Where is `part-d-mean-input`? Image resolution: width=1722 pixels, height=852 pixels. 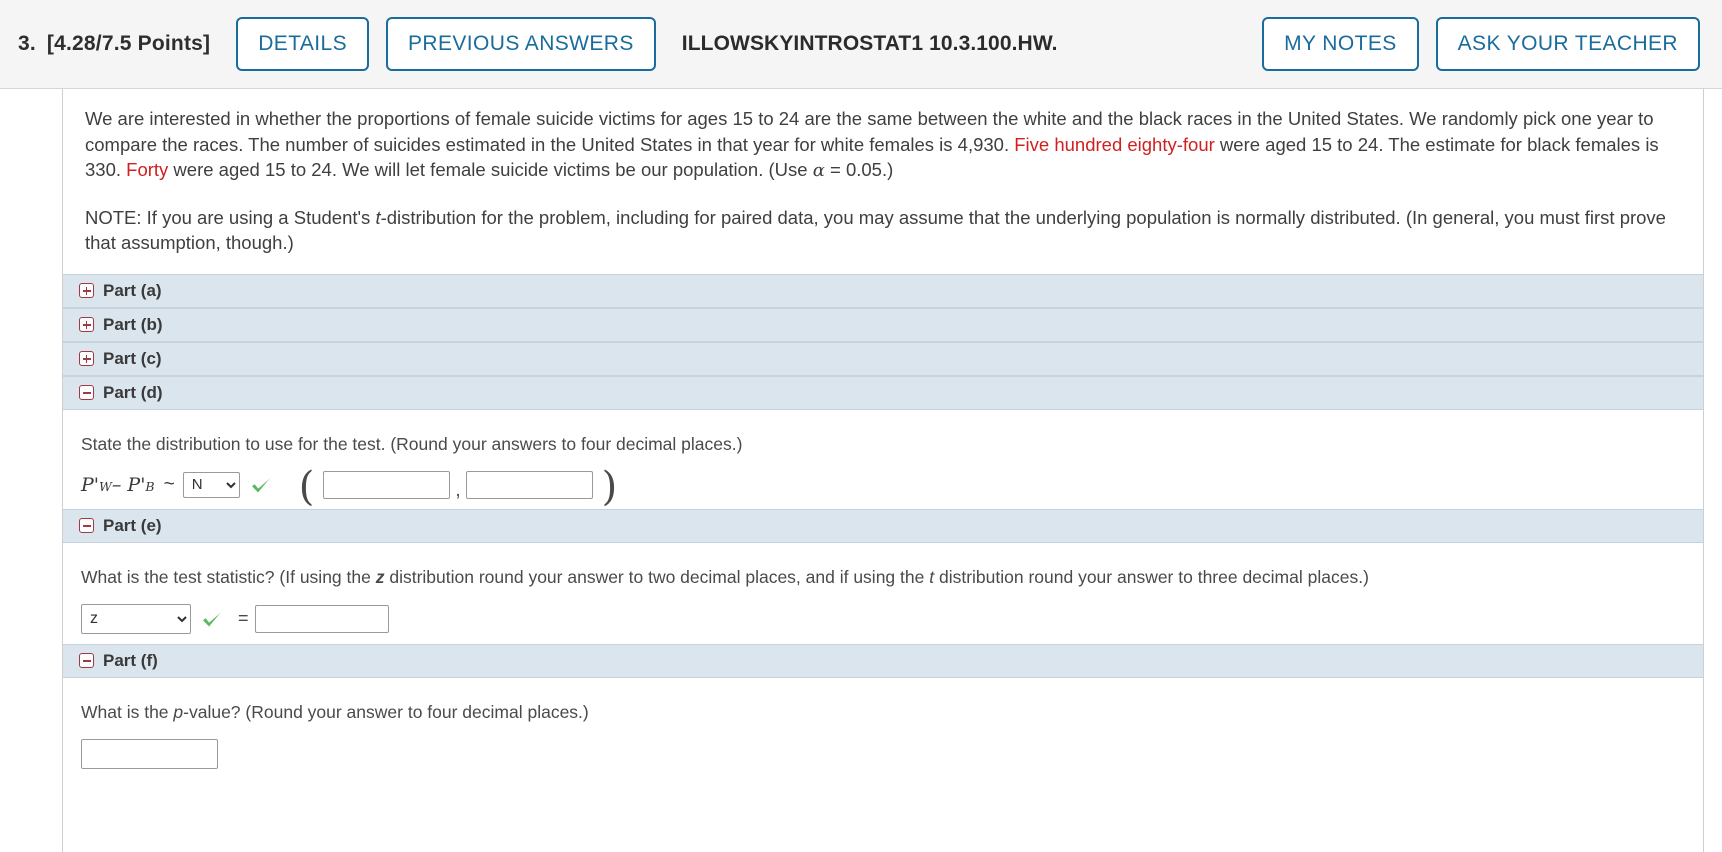
part-d-mean-input is located at coordinates (387, 484).